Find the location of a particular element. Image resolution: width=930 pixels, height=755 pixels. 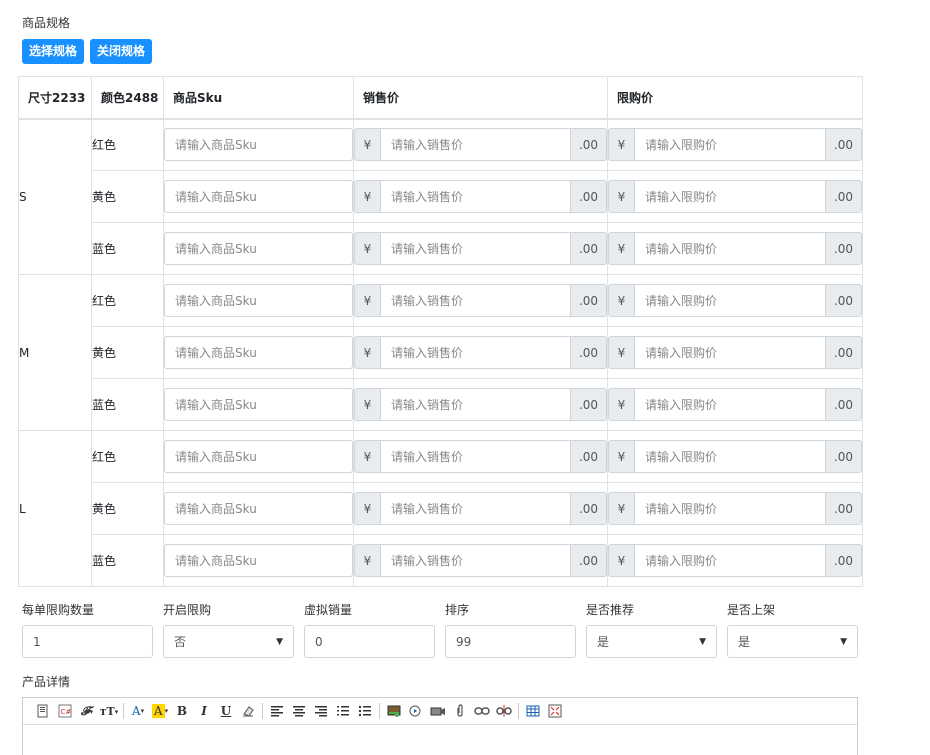

field-label: 排序 is located at coordinates (457, 610).